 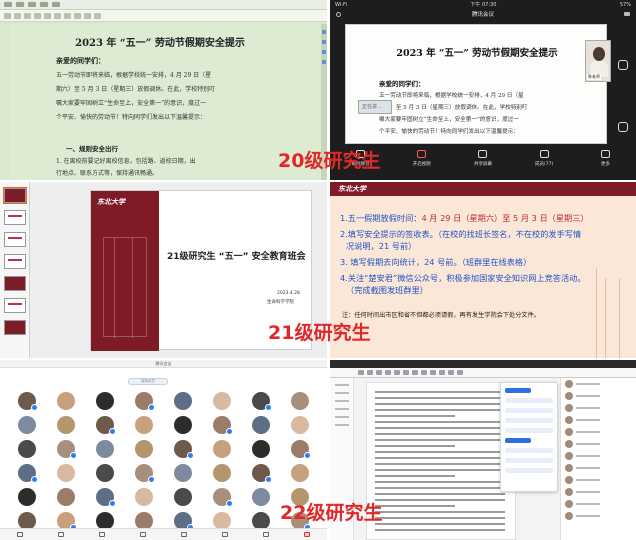 I want to click on record-icon, so click(x=224, y=534).